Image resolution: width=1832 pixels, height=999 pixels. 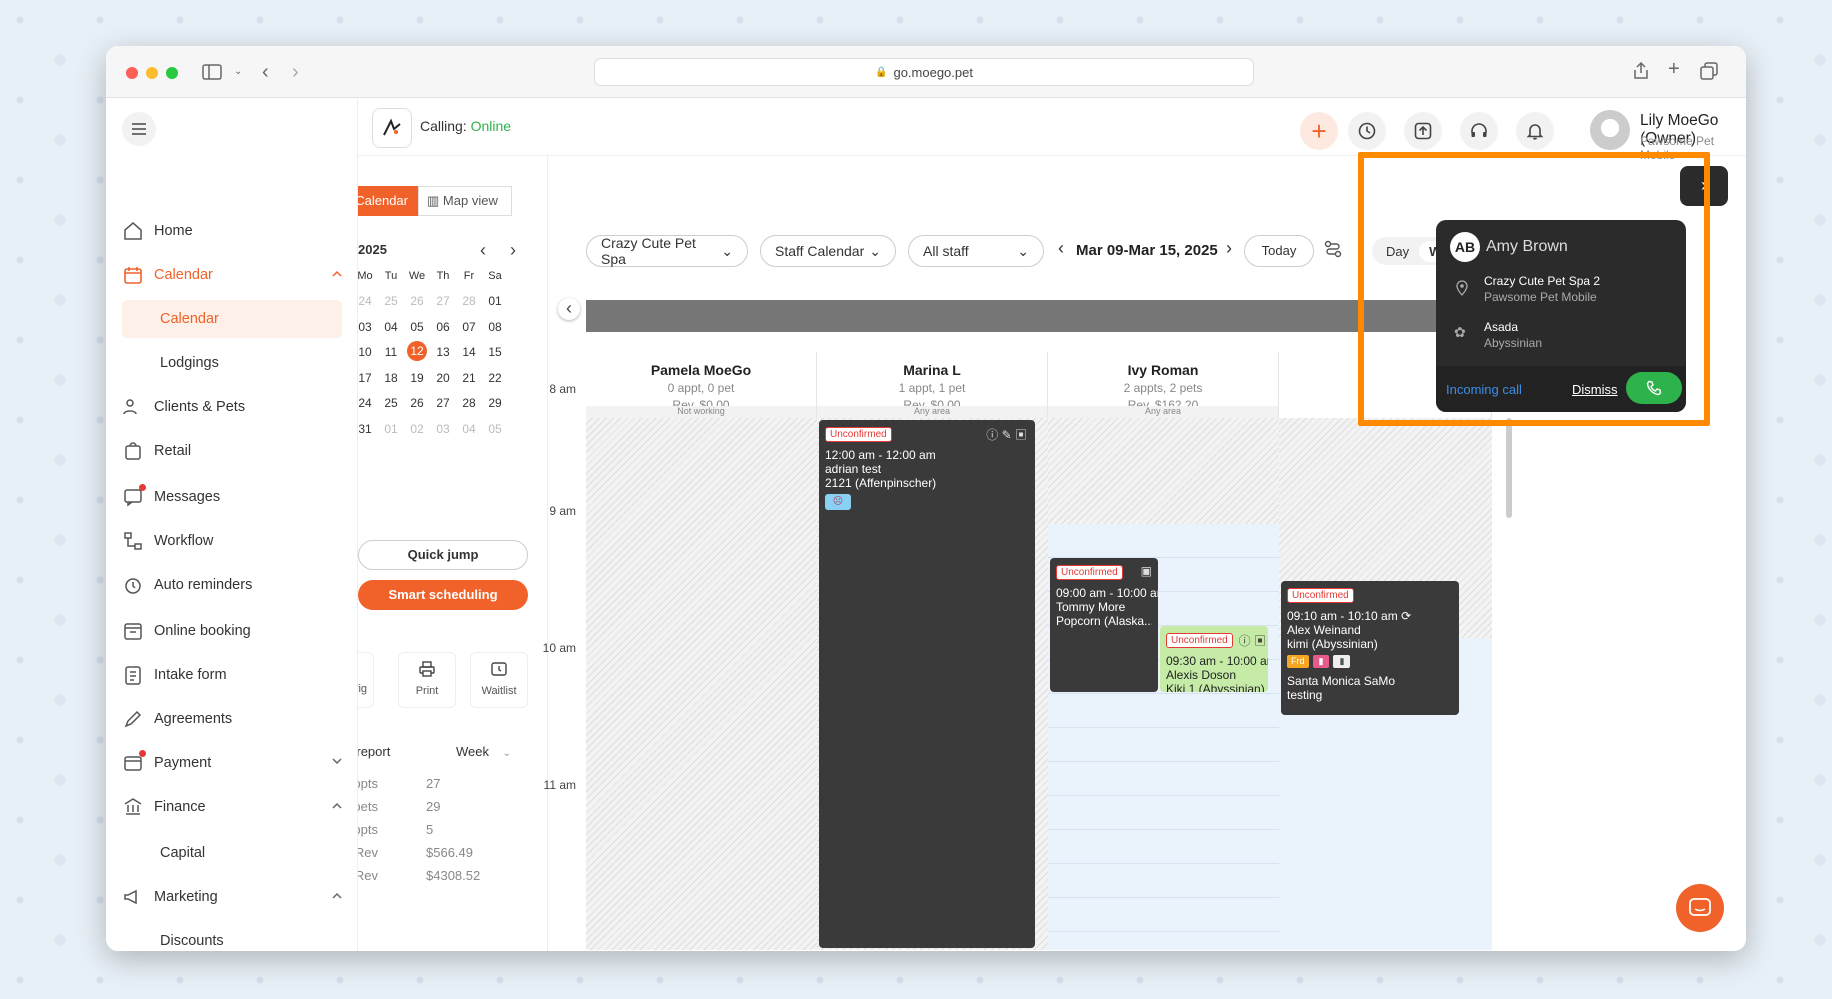 I want to click on sidebar-item-retail: Retail, so click(x=232, y=451).